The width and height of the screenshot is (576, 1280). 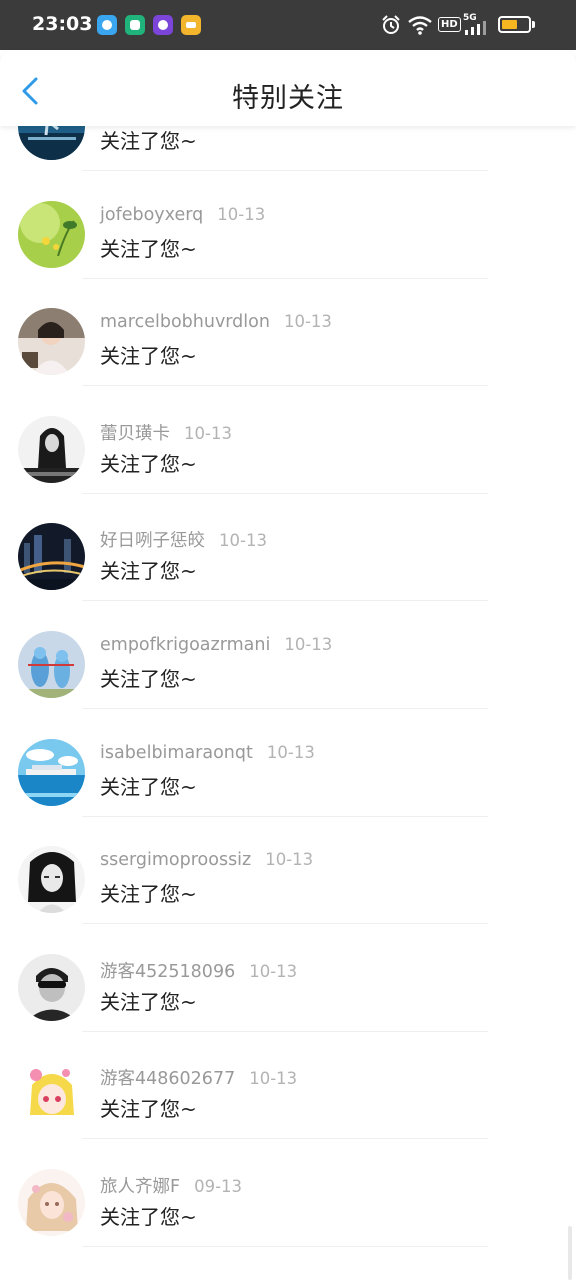 What do you see at coordinates (185, 322) in the screenshot?
I see `user-name: marcelbobhuvrdlon` at bounding box center [185, 322].